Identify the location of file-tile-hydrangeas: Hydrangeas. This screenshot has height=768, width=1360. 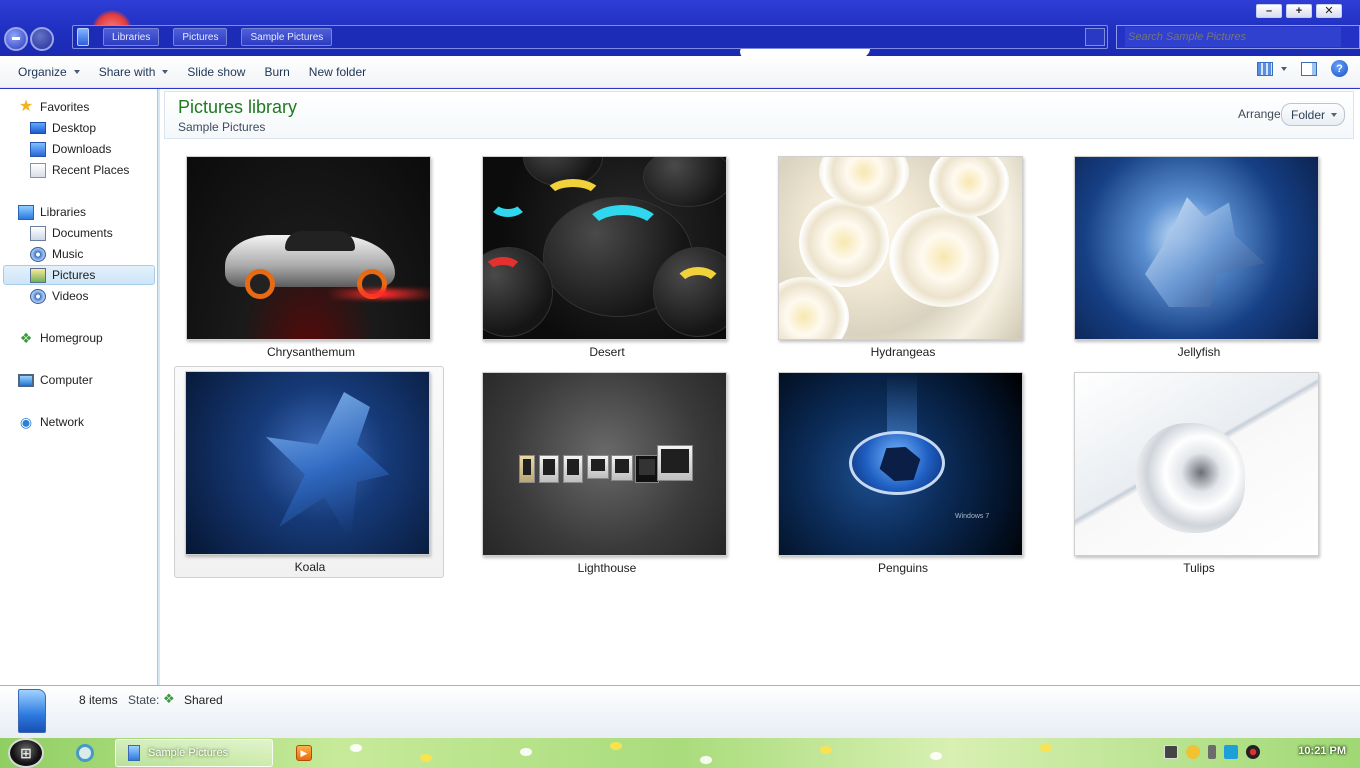
(902, 257).